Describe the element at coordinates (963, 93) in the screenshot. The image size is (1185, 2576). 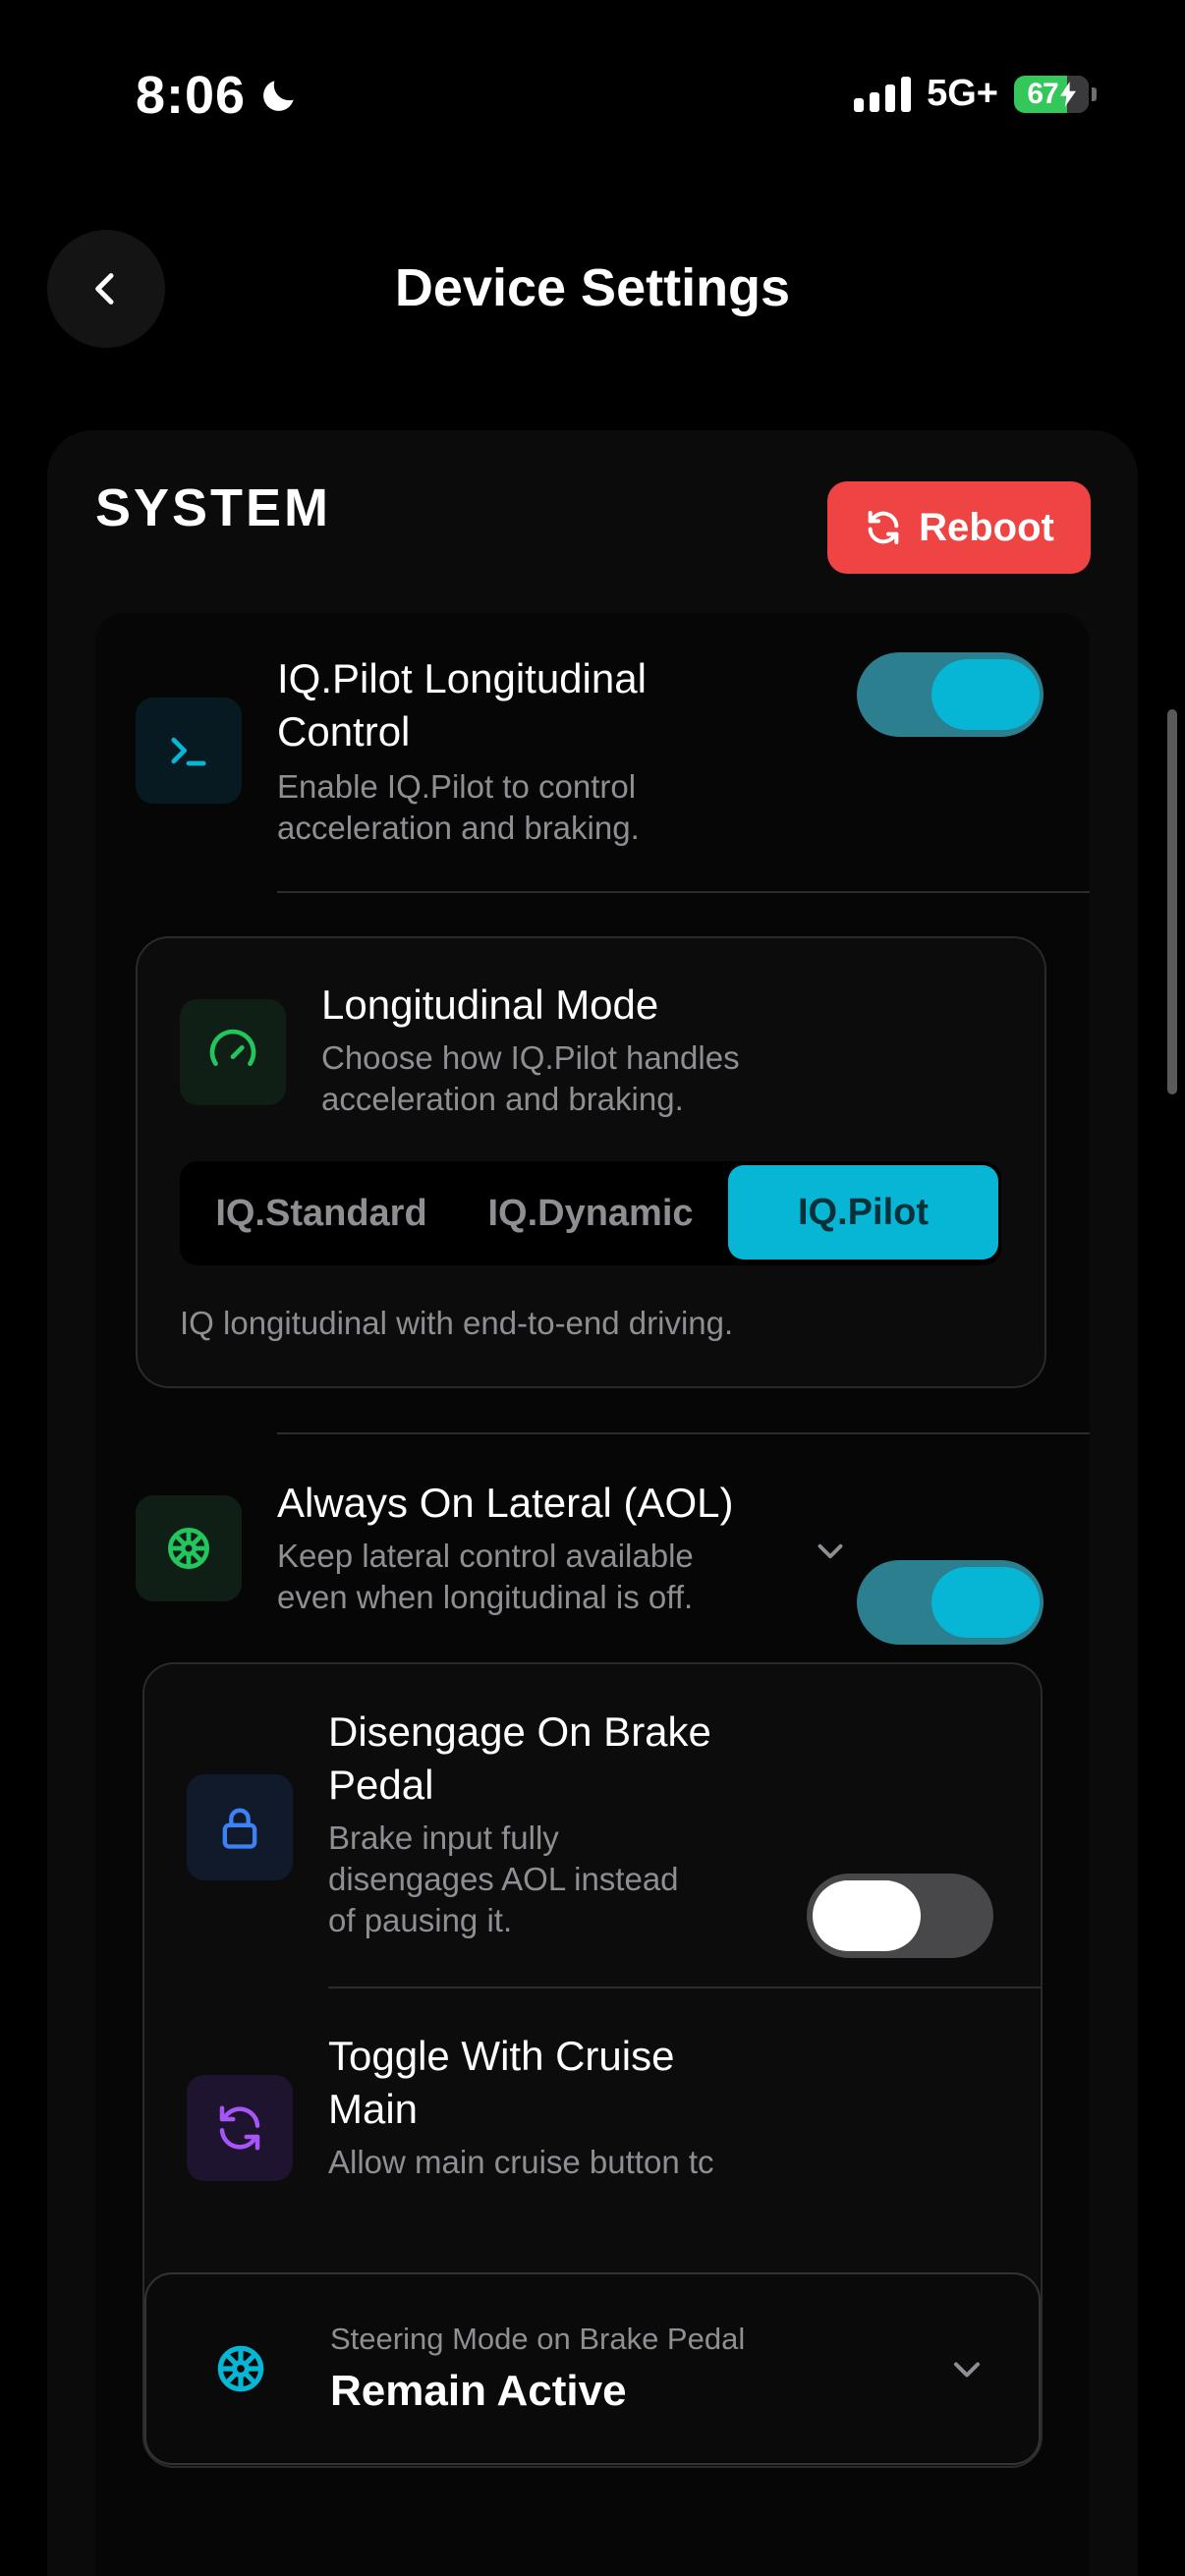
I see `network-type: 5G+` at that location.